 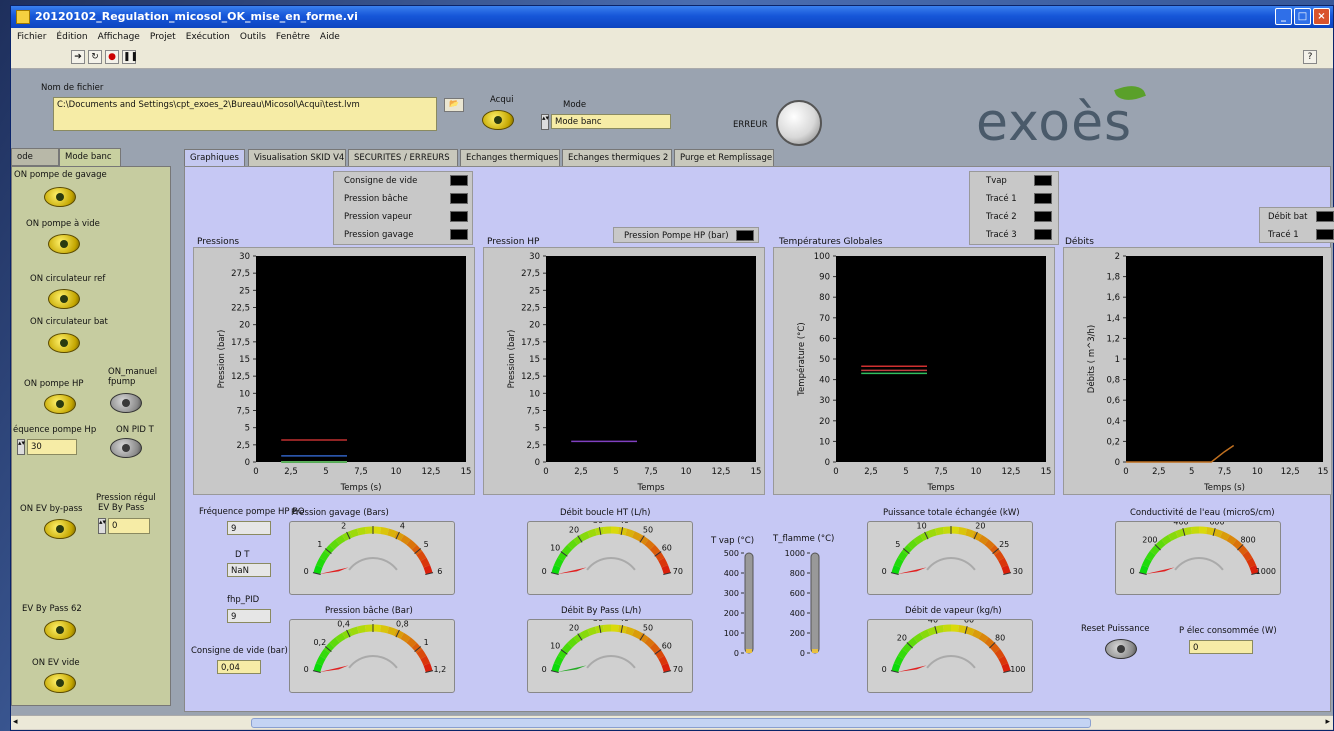 I want to click on tab-echanges-thermiques-2: Echanges thermiques 2, so click(x=617, y=158).